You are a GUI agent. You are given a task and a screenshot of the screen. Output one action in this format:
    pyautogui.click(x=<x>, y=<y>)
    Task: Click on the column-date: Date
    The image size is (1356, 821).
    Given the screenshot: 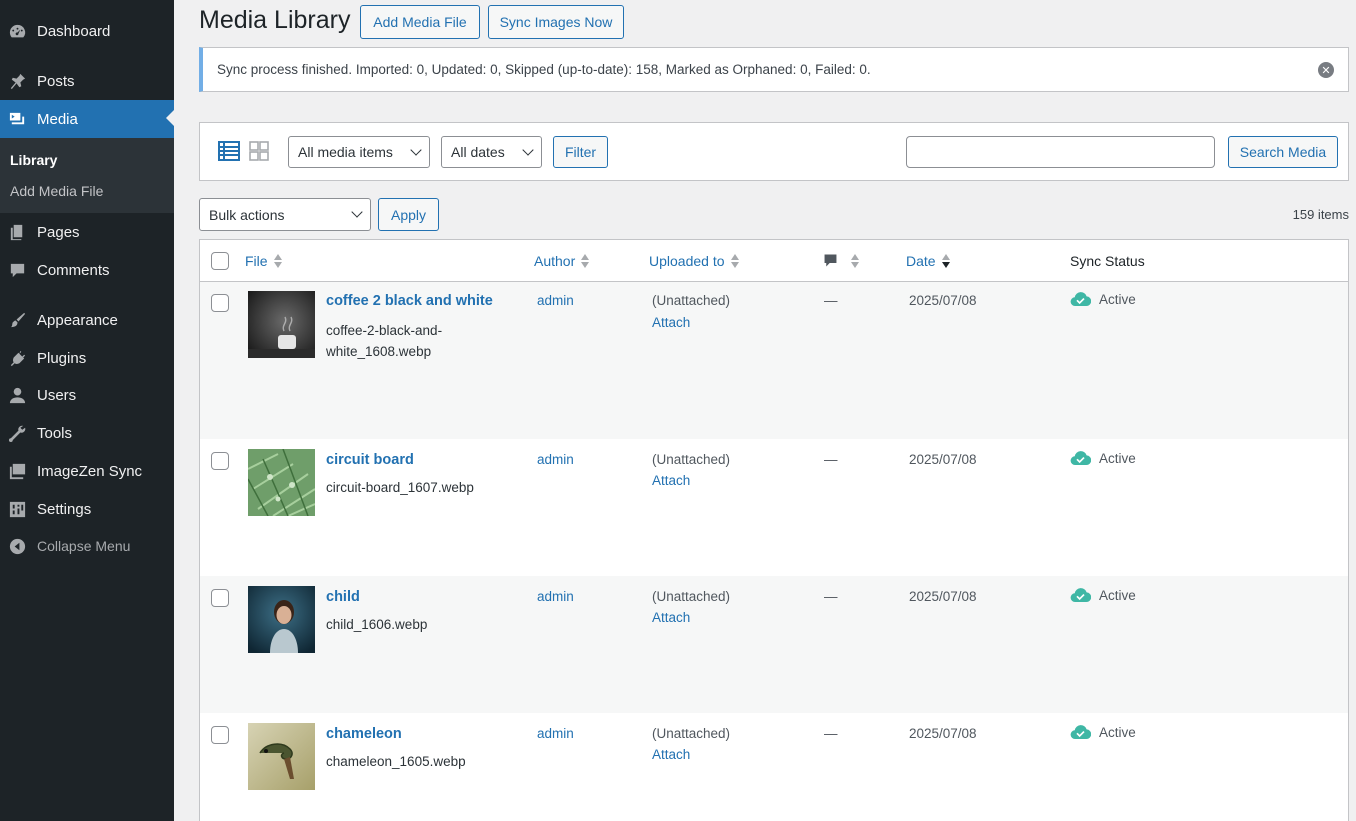 What is the action you would take?
    pyautogui.click(x=928, y=261)
    